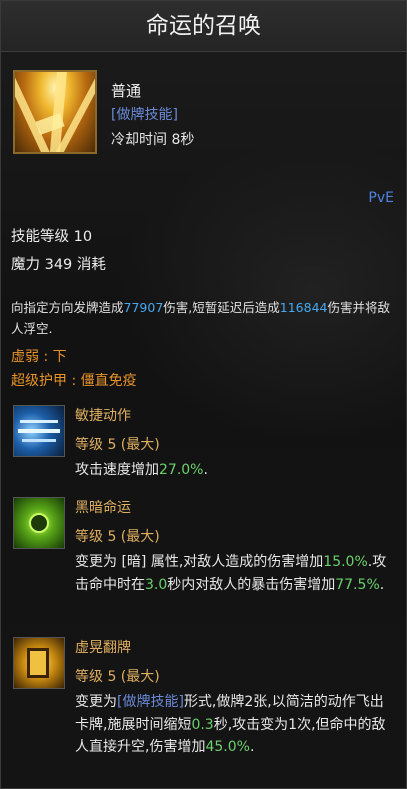 This screenshot has height=789, width=407. I want to click on rune-name: 虚晃翻牌, so click(103, 648).